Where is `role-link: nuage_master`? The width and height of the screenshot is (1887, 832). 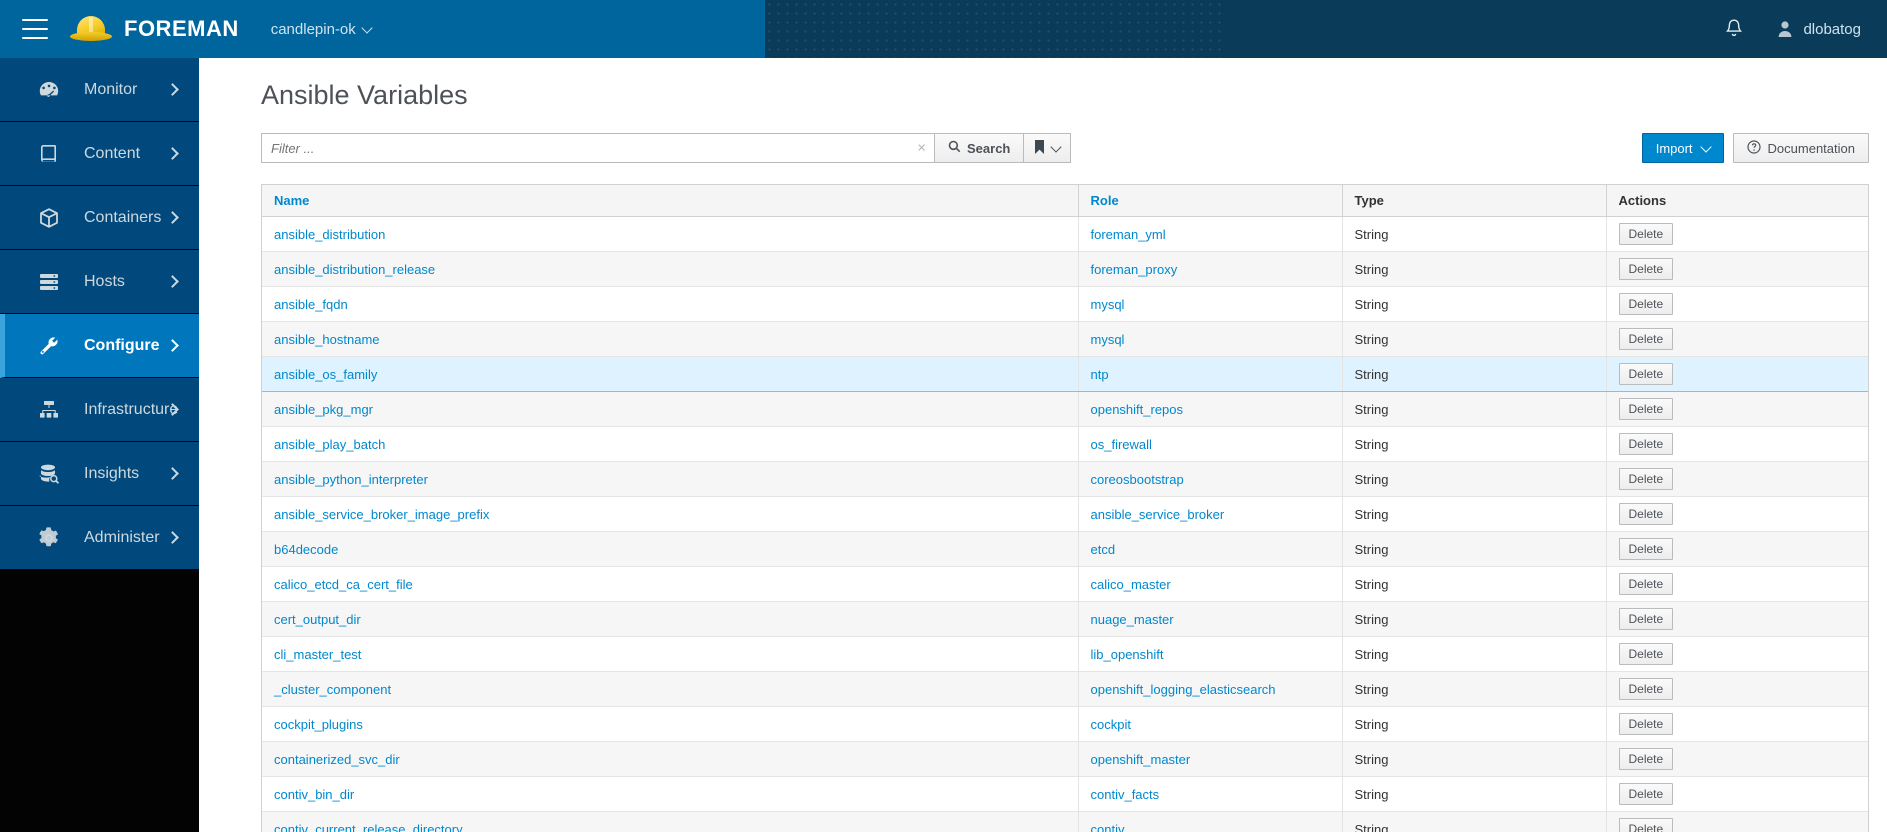 role-link: nuage_master is located at coordinates (1132, 619).